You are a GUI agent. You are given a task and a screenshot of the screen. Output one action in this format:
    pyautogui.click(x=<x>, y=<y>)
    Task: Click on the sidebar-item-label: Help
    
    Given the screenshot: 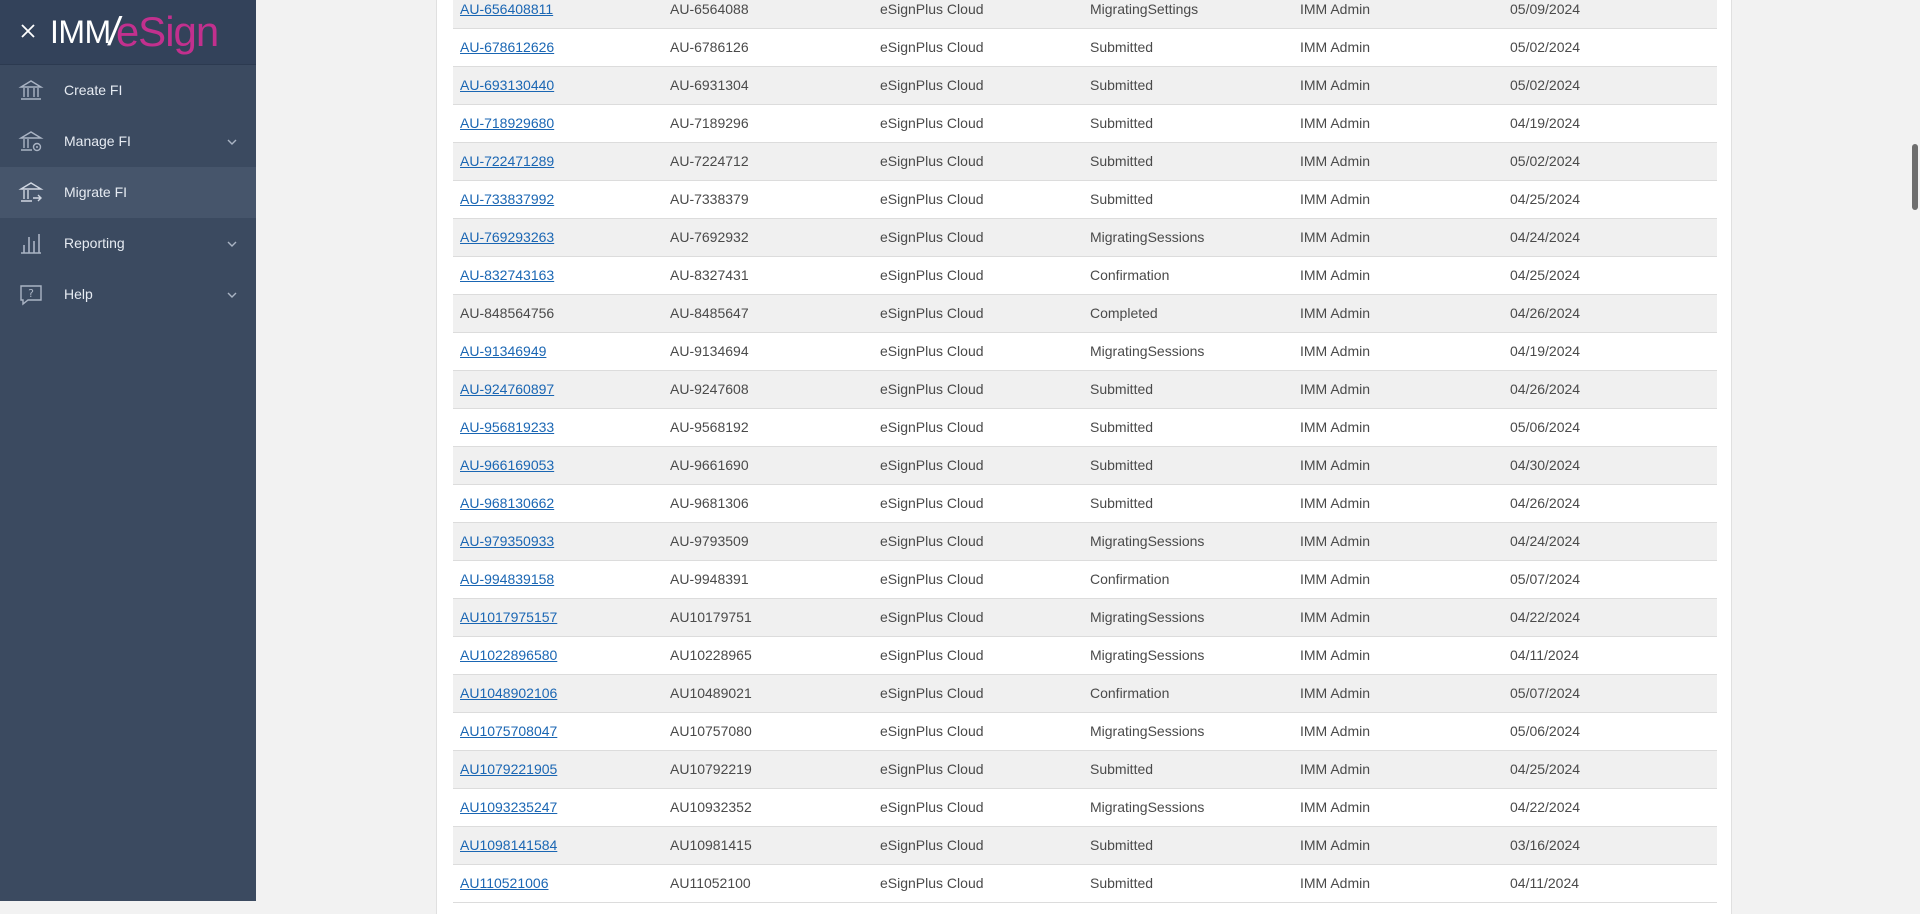 What is the action you would take?
    pyautogui.click(x=78, y=294)
    